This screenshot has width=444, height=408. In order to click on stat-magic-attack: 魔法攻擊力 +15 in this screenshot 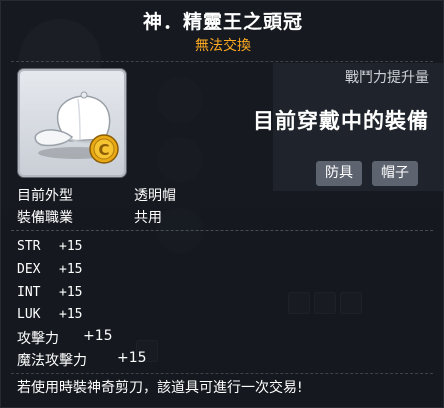, I will do `click(82, 360)`.